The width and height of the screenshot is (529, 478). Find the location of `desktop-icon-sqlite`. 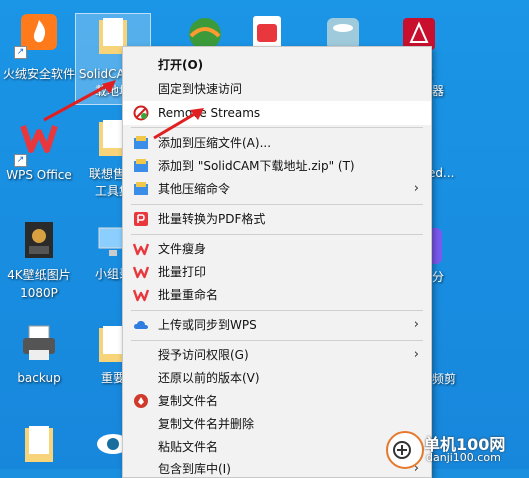

desktop-icon-sqlite is located at coordinates (343, 30).